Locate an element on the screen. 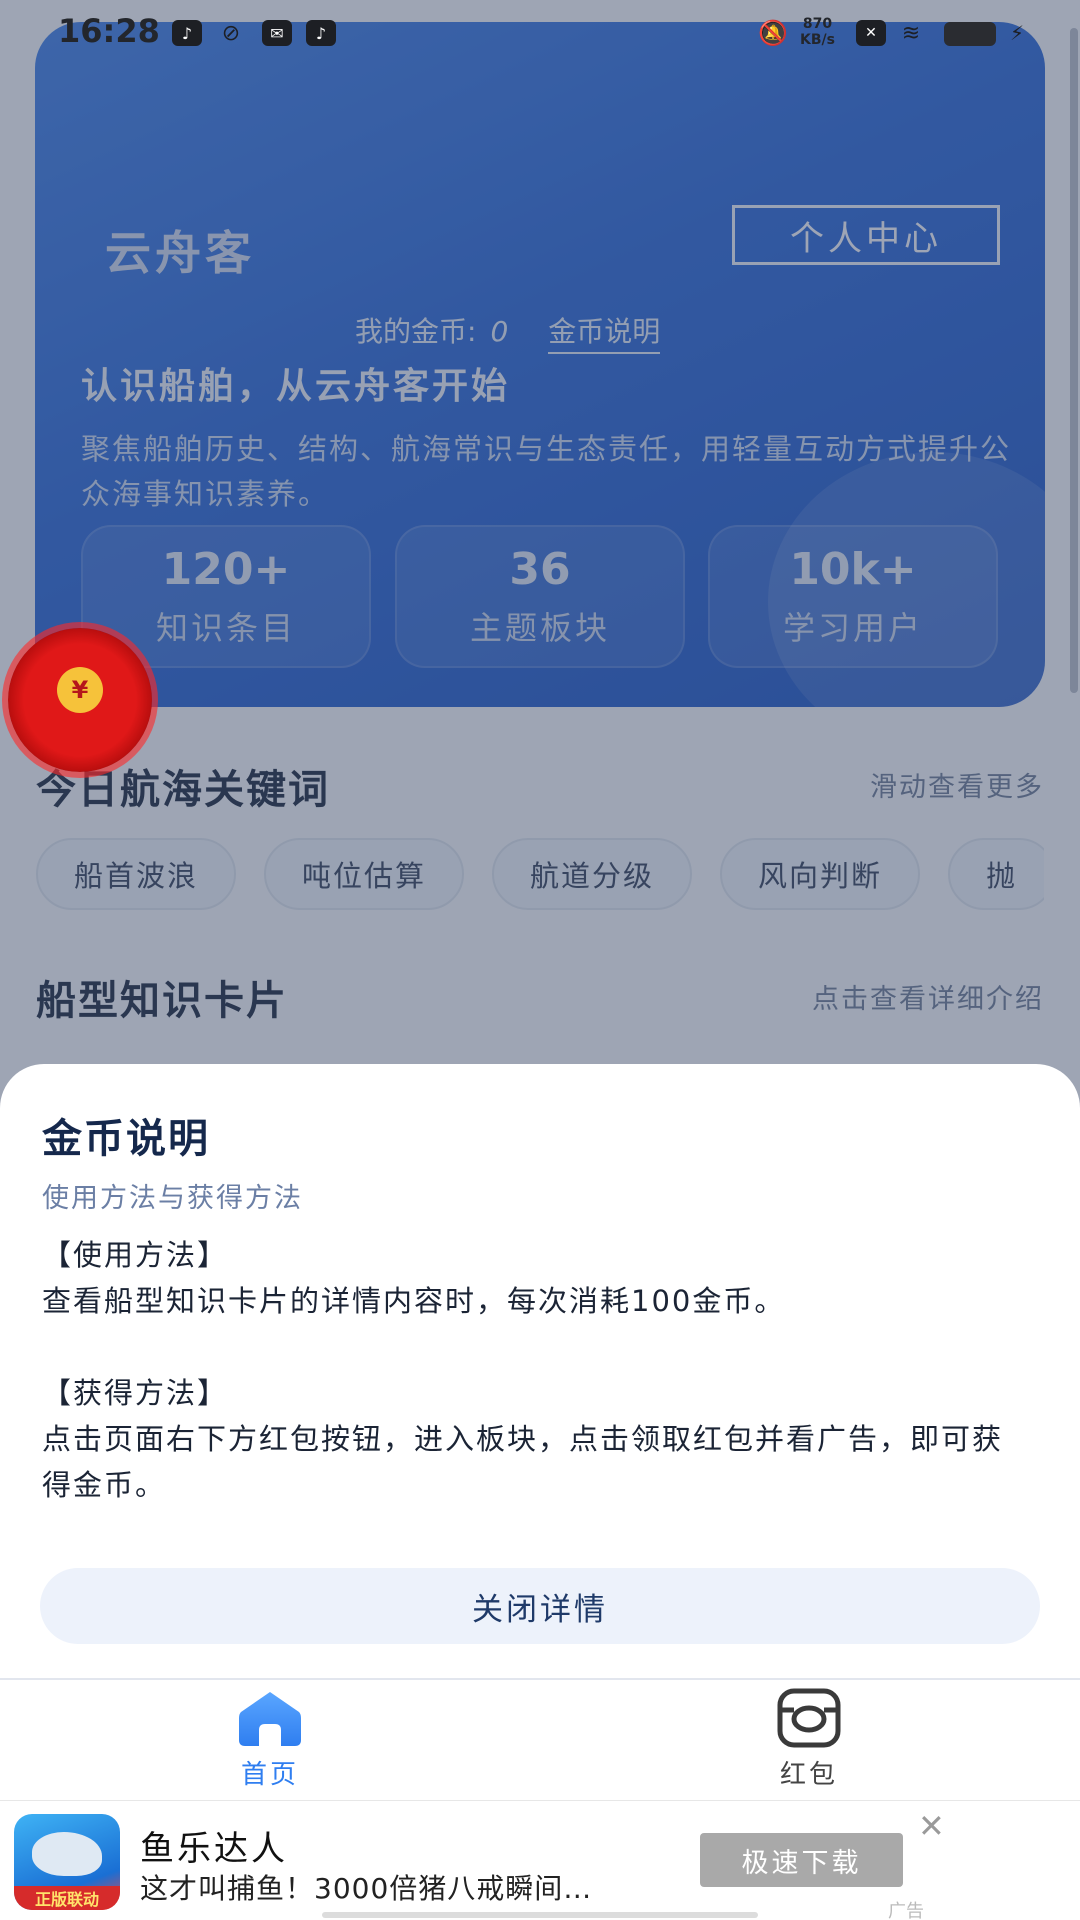  sheet-title: 金币说明 is located at coordinates (126, 1139).